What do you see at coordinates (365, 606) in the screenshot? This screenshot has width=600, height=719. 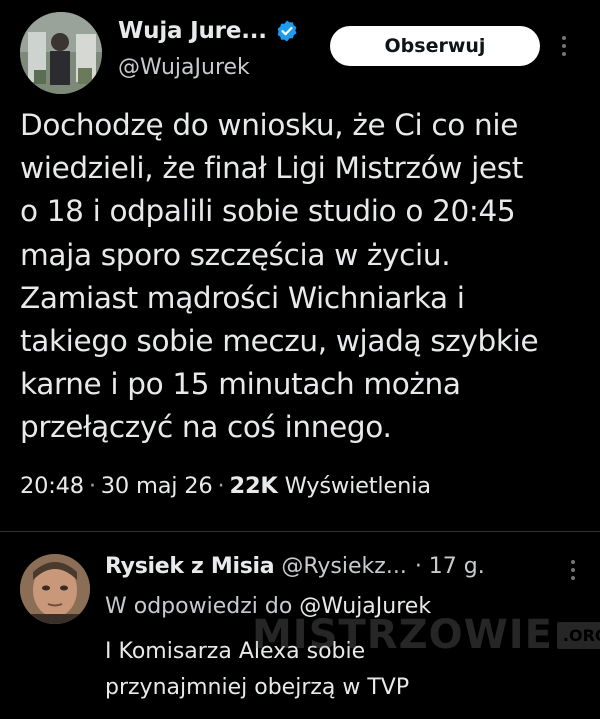 I see `reply-to-handle: @WujaJurek` at bounding box center [365, 606].